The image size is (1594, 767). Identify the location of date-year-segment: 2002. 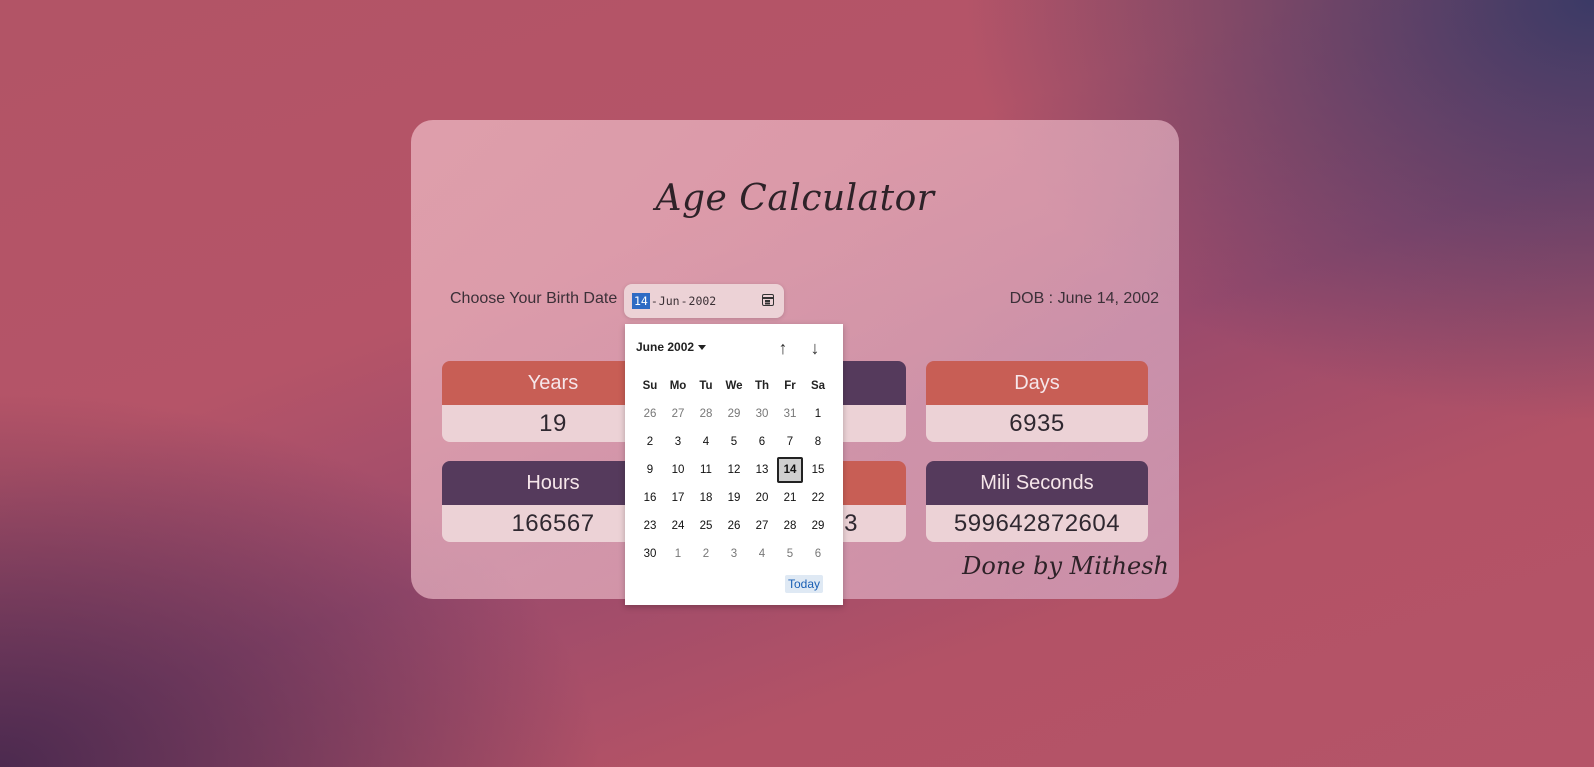
(703, 301).